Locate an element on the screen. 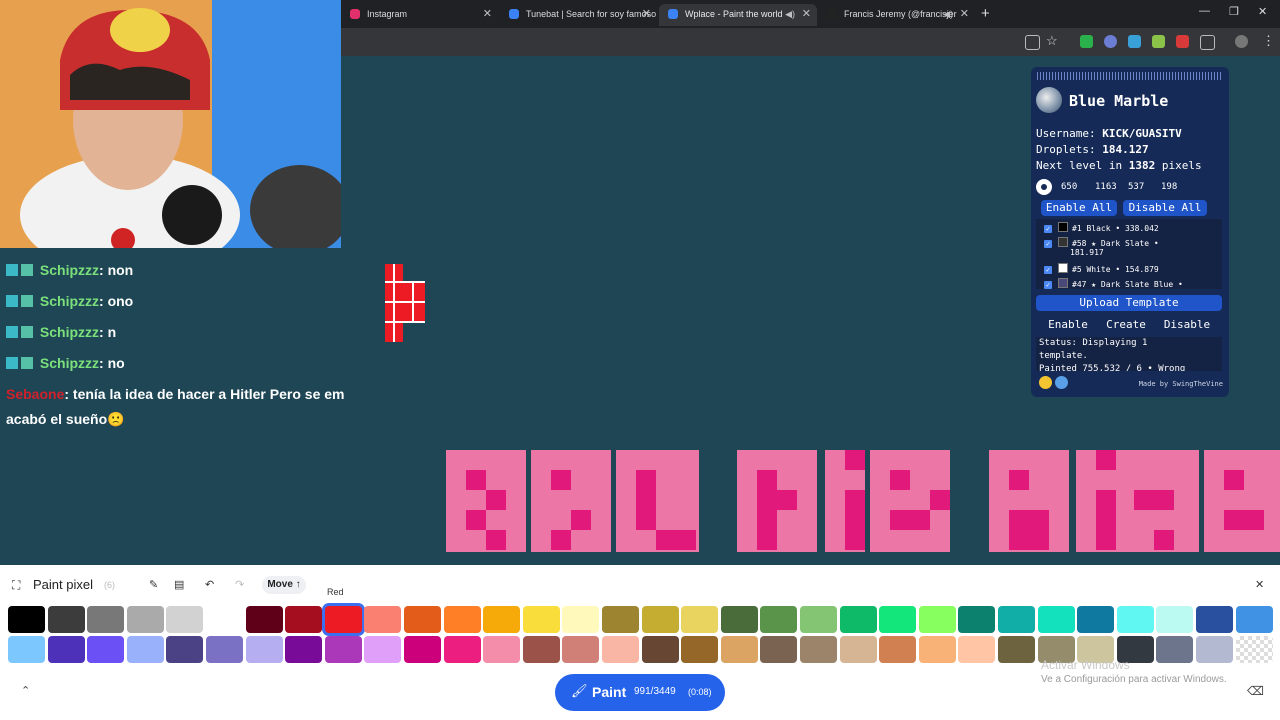  template-pixel-cluster is located at coordinates (405, 304).